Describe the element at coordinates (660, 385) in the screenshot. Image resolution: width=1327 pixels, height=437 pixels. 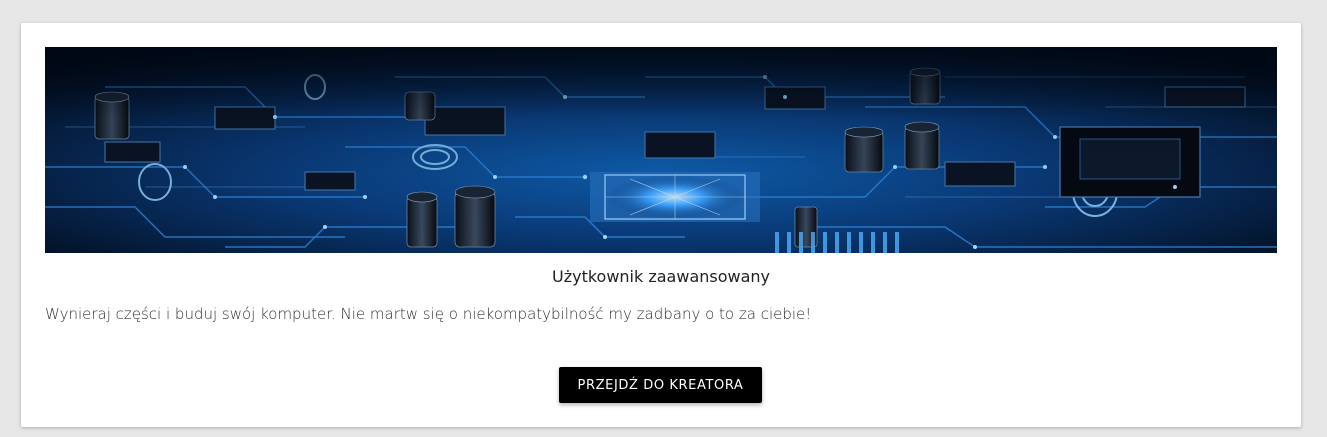
I see `go-to-builder-button: PRZEJDŹ DO KREATORA` at that location.